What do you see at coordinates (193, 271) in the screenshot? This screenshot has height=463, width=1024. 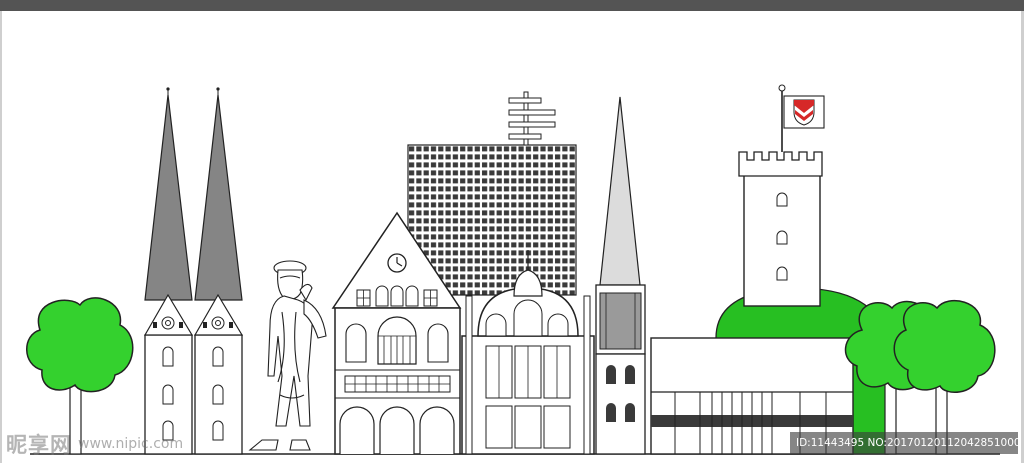 I see `twin-spire-church` at bounding box center [193, 271].